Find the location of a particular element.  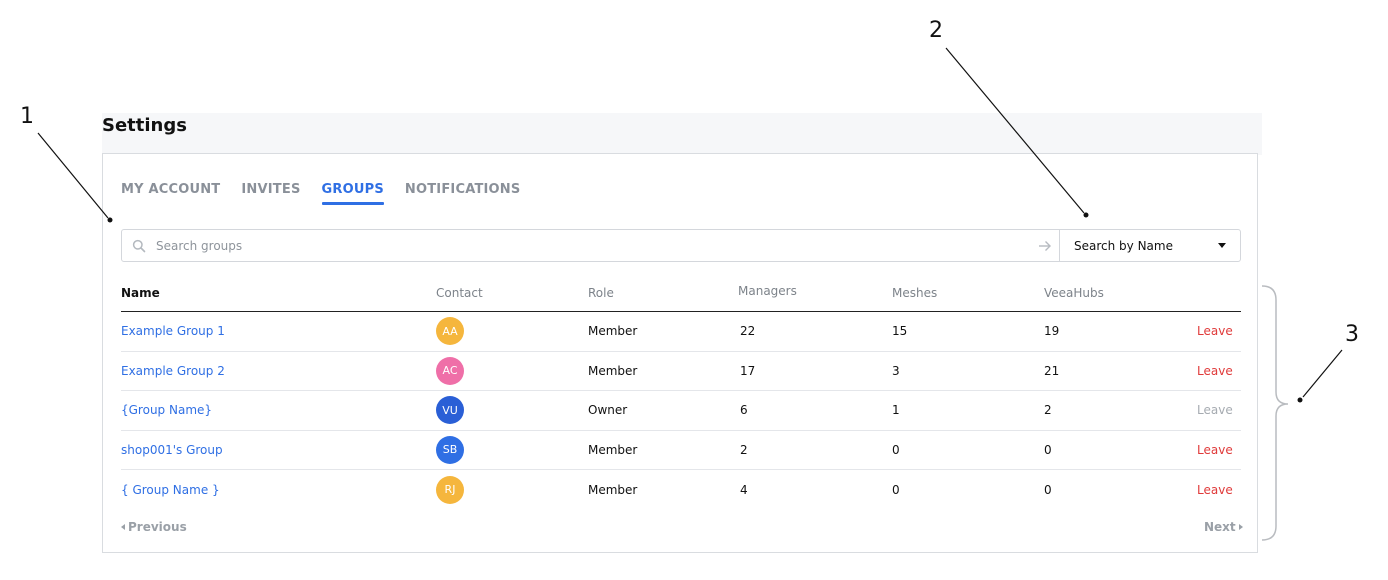

column-header-role: Role is located at coordinates (601, 293).